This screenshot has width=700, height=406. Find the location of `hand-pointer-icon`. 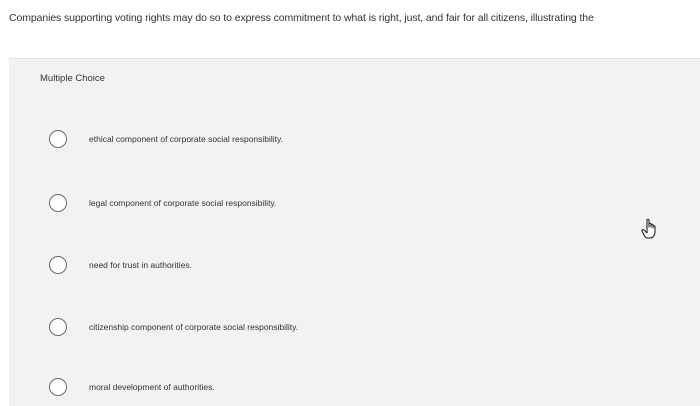

hand-pointer-icon is located at coordinates (650, 229).